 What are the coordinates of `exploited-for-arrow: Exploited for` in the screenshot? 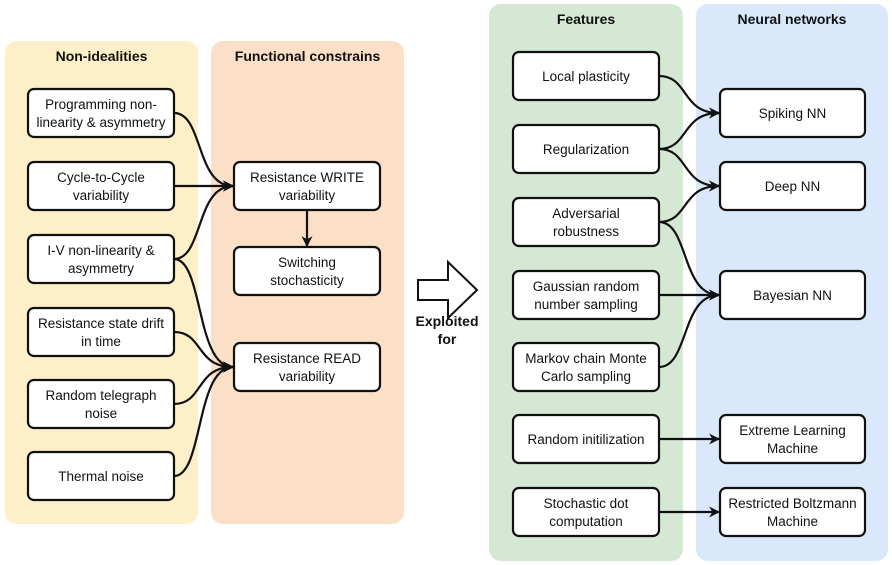 It's located at (447, 303).